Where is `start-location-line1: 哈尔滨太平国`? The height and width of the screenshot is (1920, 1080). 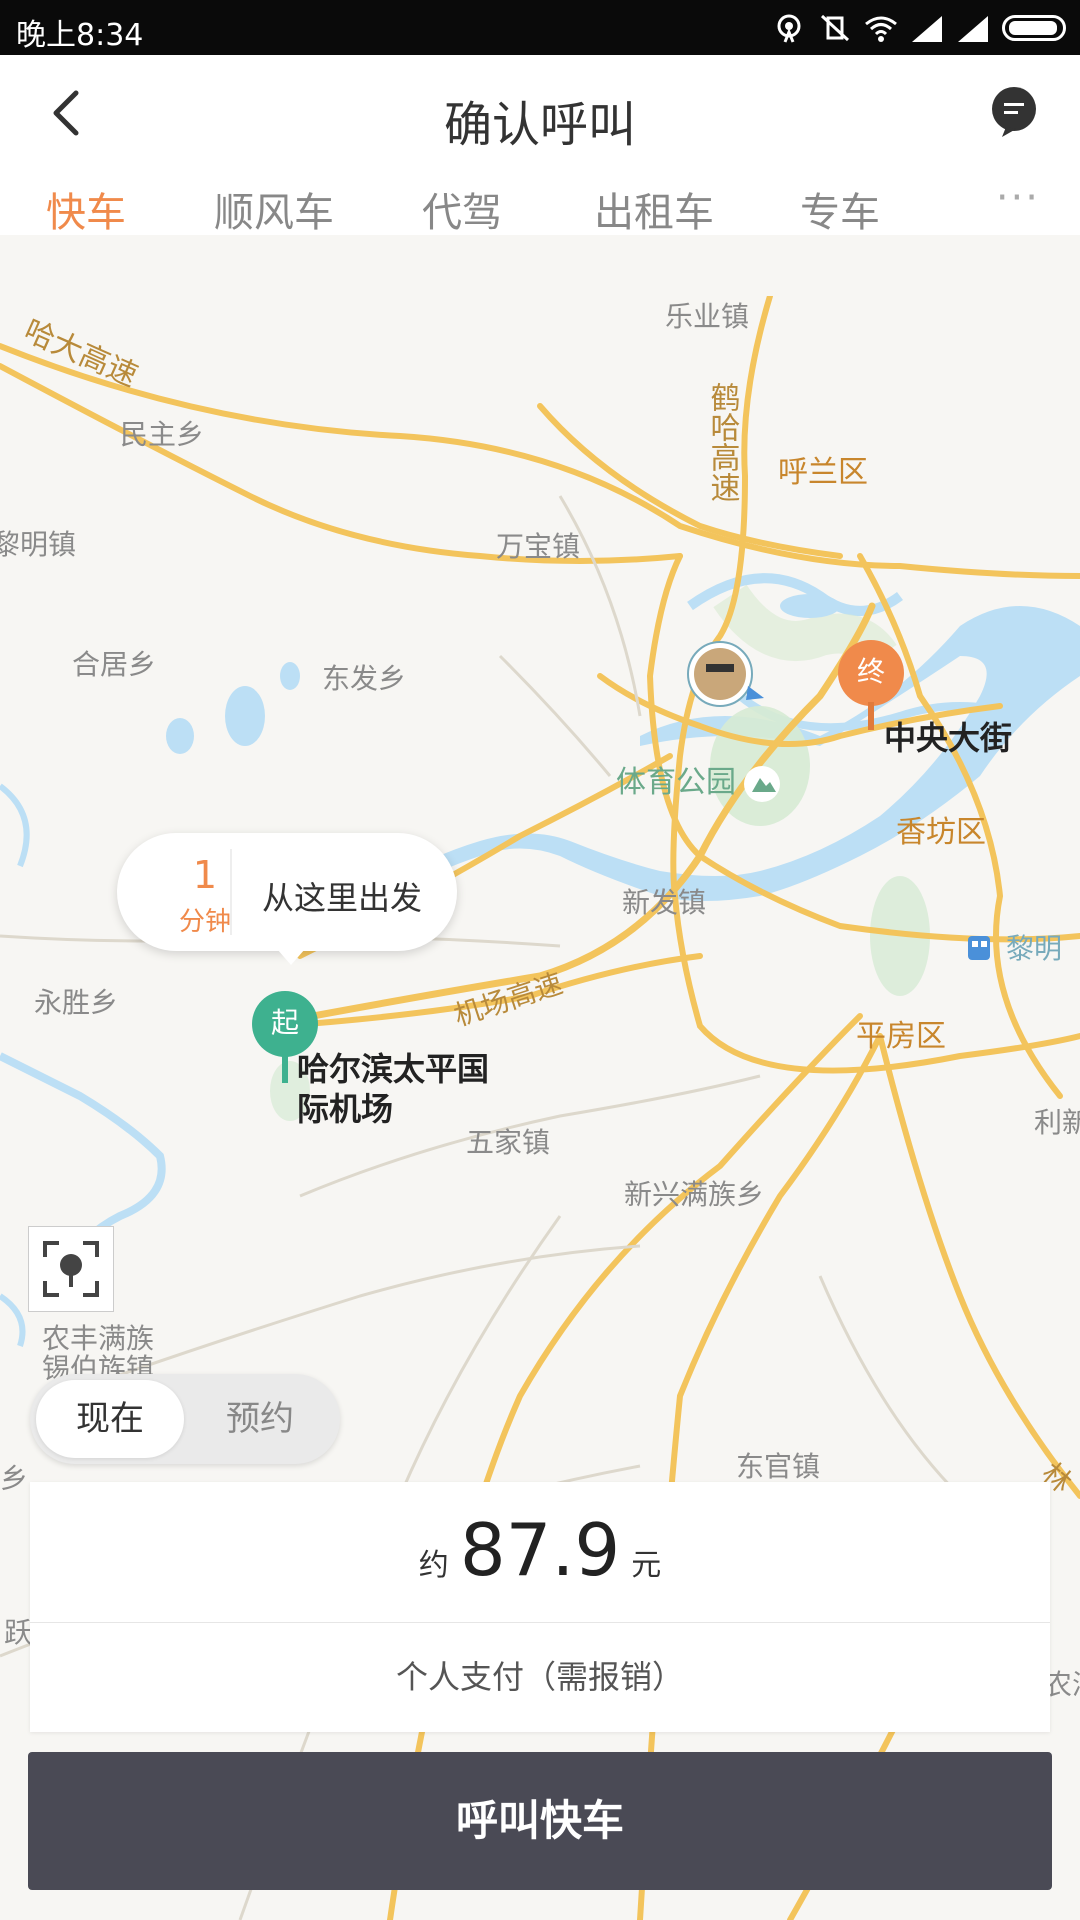
start-location-line1: 哈尔滨太平国 is located at coordinates (393, 1069).